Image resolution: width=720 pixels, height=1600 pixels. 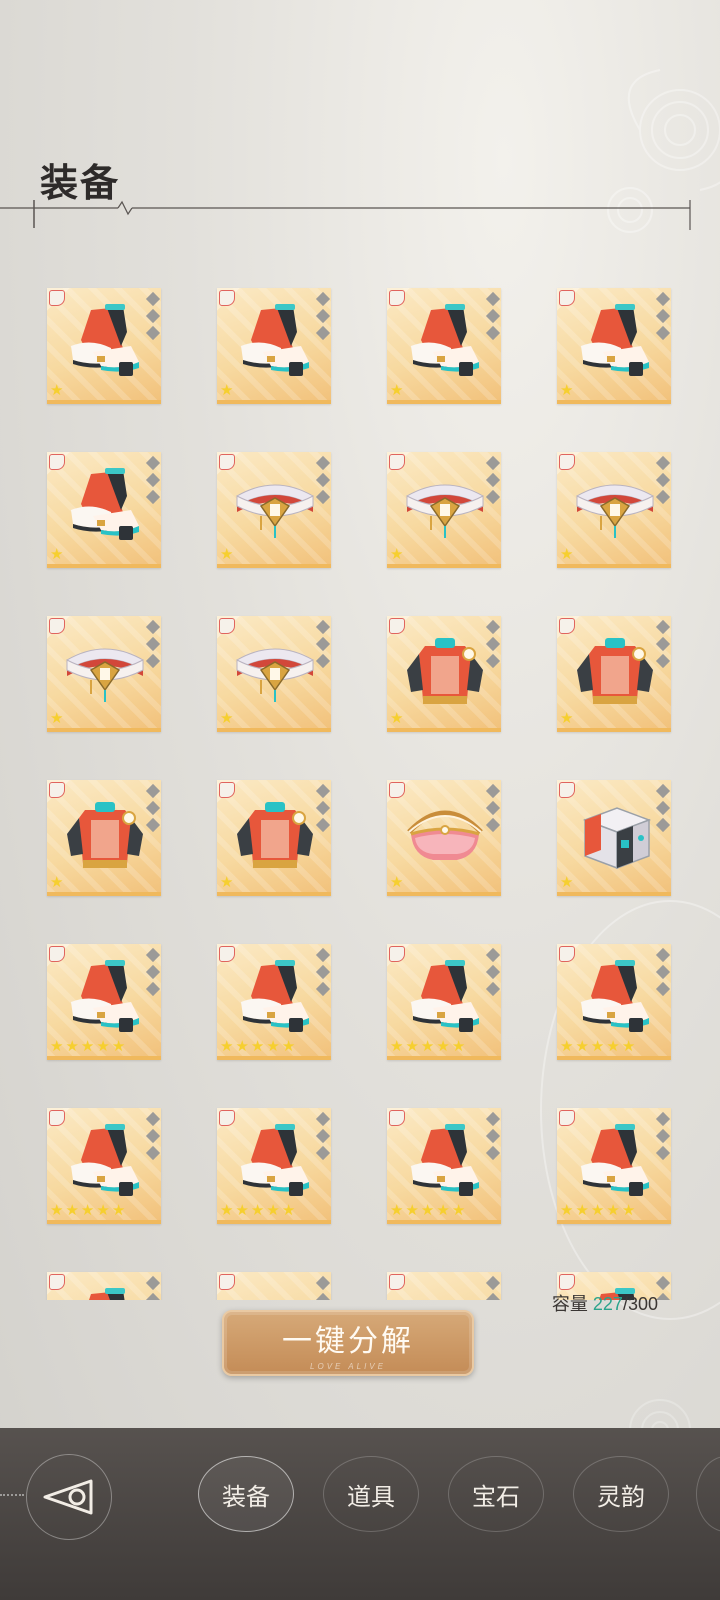 I want to click on page-title: 装备, so click(x=80, y=184).